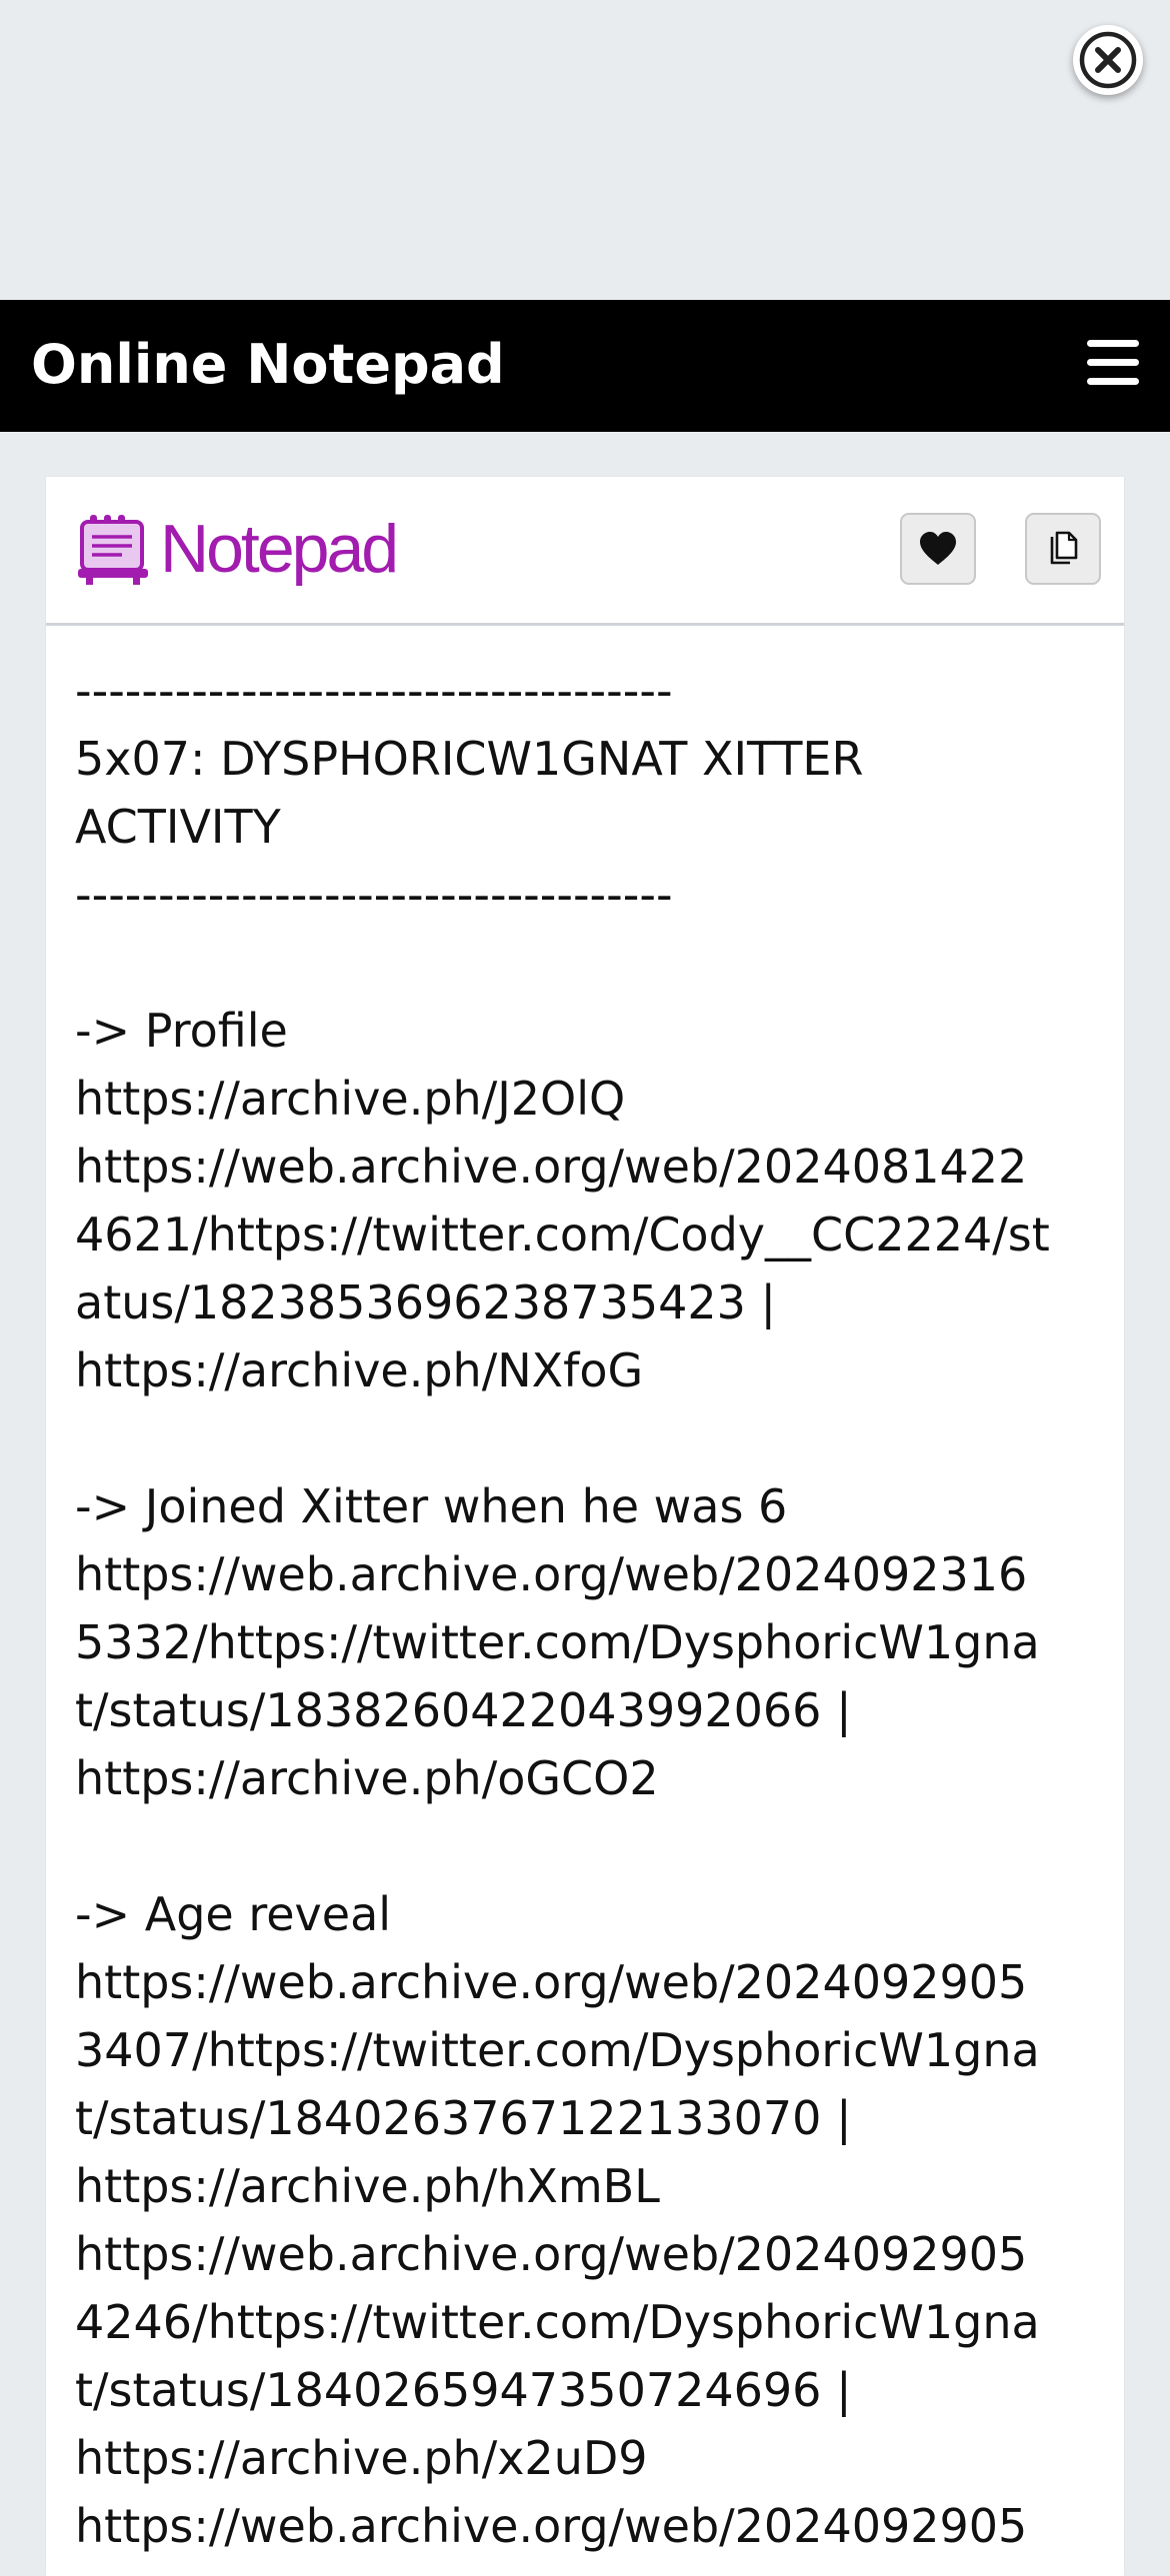 The width and height of the screenshot is (1170, 2576). Describe the element at coordinates (426, 1302) in the screenshot. I see `note-line: atus/1823853696238735423 |` at that location.